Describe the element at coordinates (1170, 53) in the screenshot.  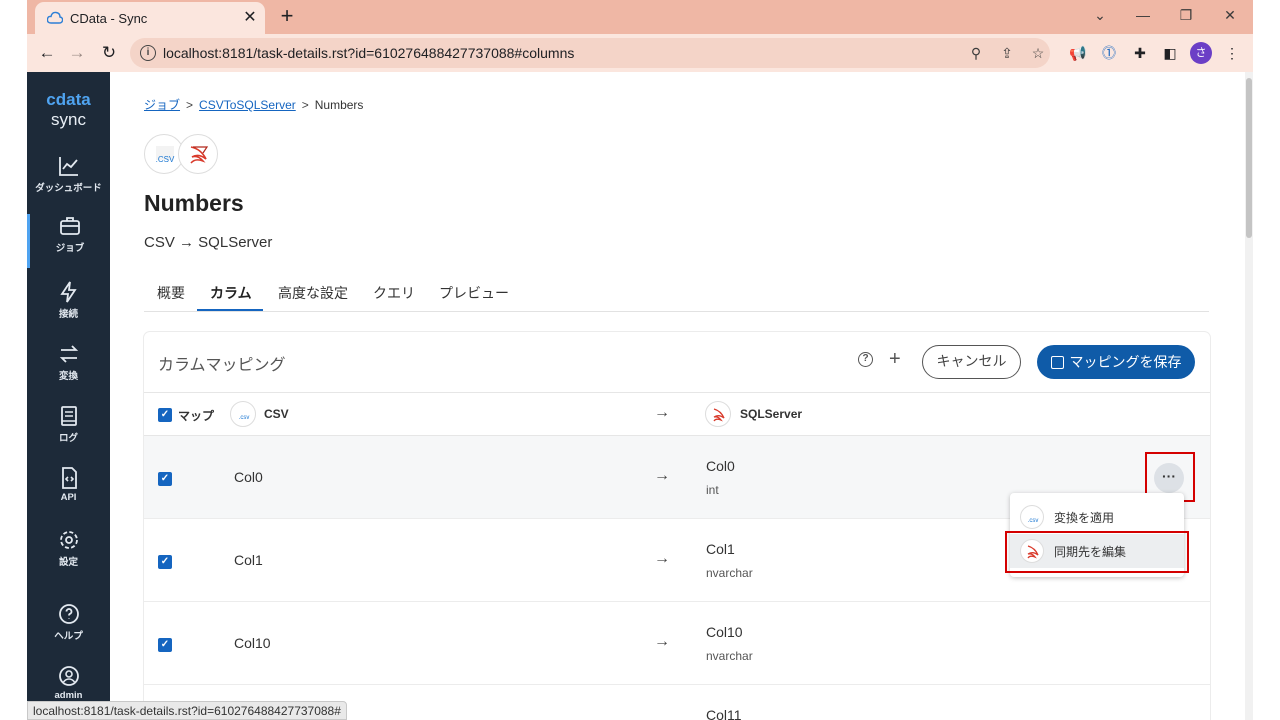
I see `sidepanel-icon: ◧` at that location.